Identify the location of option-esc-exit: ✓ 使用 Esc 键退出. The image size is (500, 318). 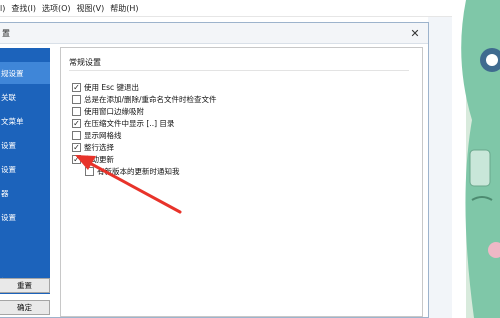
(105, 87).